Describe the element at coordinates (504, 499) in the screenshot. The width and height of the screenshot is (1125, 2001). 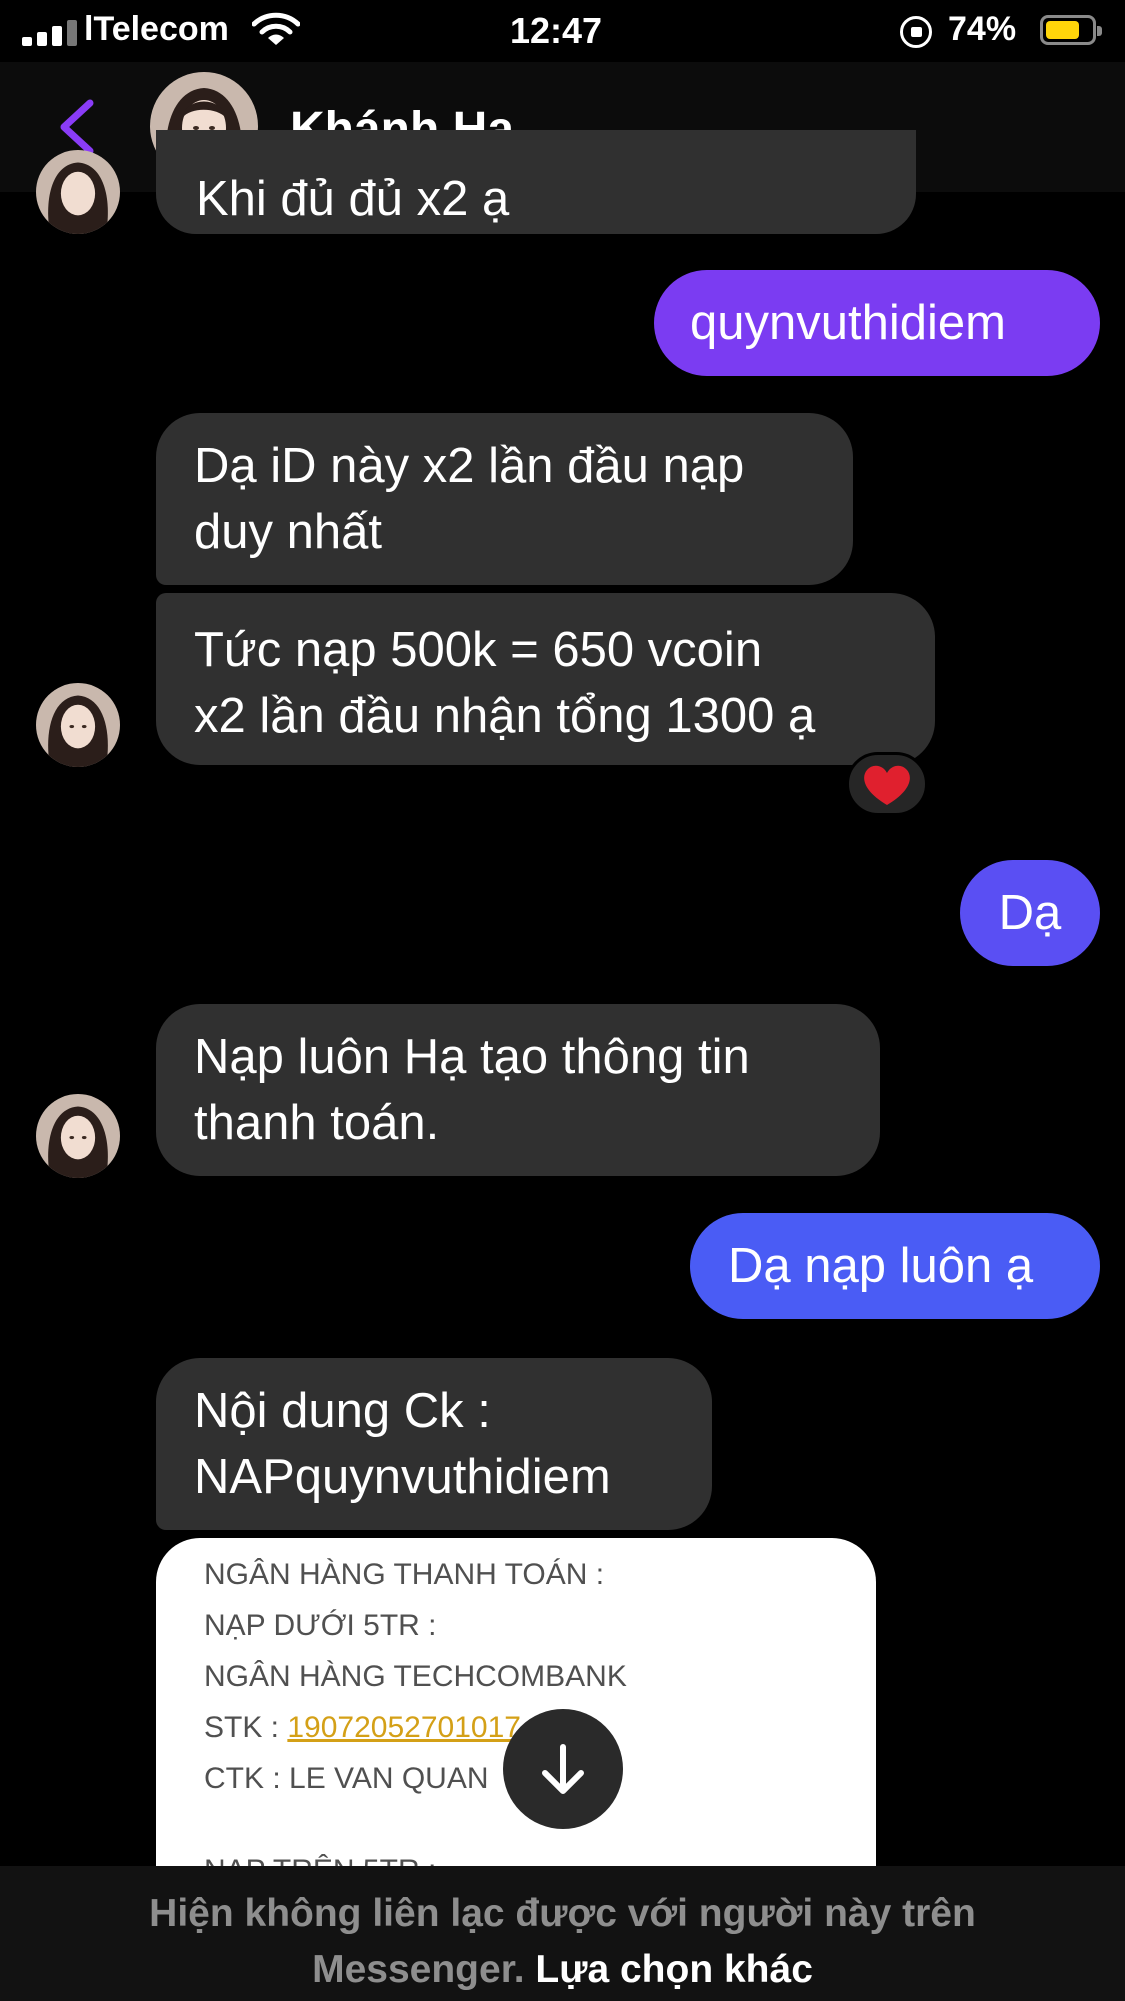
I see `message-bubble-received: Dạ iD này x2 lần đầu nạp duy nhất` at that location.